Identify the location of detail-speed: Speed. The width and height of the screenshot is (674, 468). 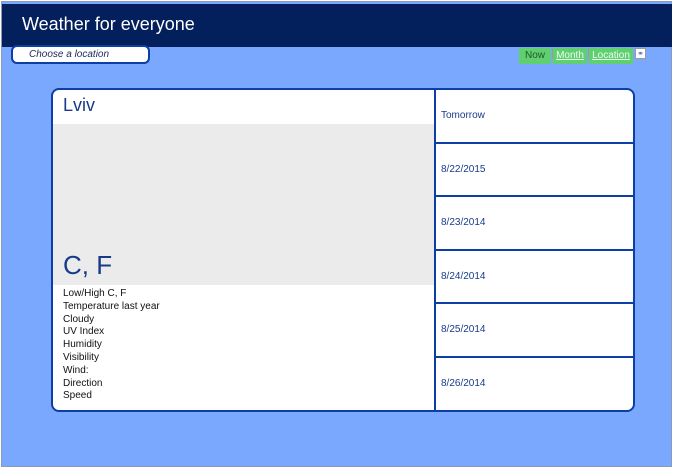
(77, 396).